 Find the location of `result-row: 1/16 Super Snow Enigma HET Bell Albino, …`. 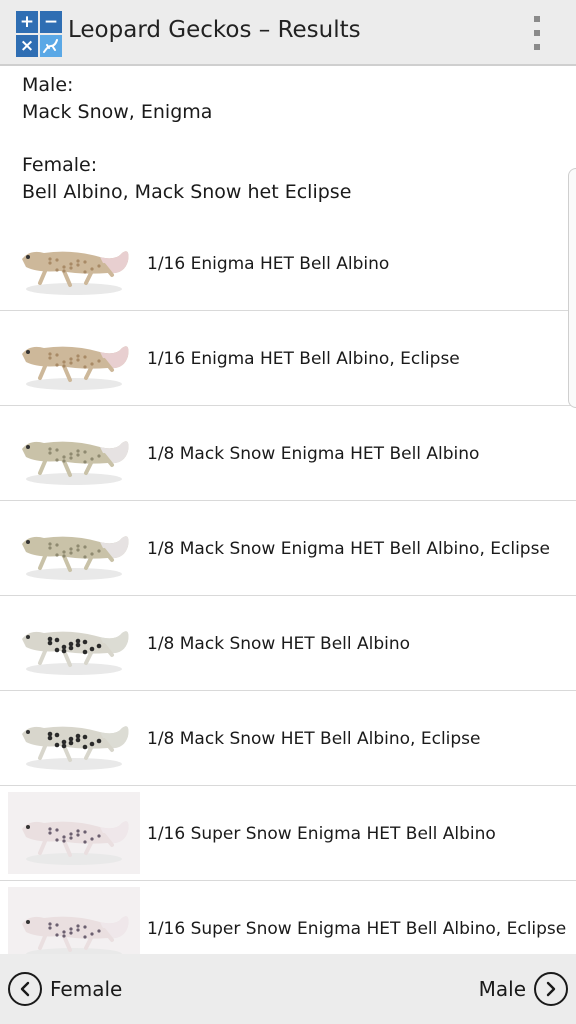

result-row: 1/16 Super Snow Enigma HET Bell Albino, … is located at coordinates (288, 917).